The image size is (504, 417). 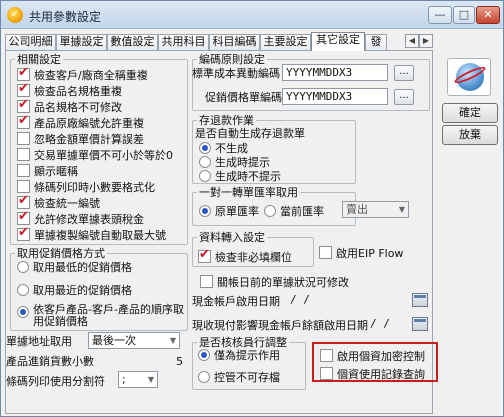 I want to click on address-label: 單據地址取用, so click(x=39, y=341).